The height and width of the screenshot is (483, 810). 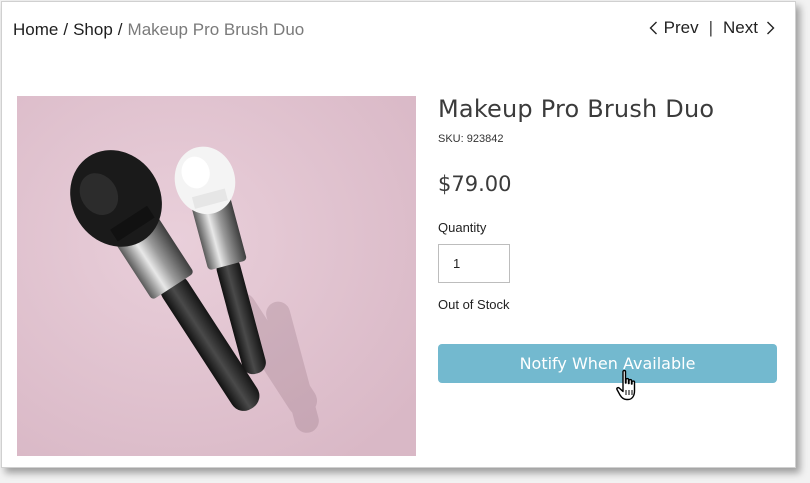 I want to click on breadcrumb-home-link: Home, so click(x=35, y=29).